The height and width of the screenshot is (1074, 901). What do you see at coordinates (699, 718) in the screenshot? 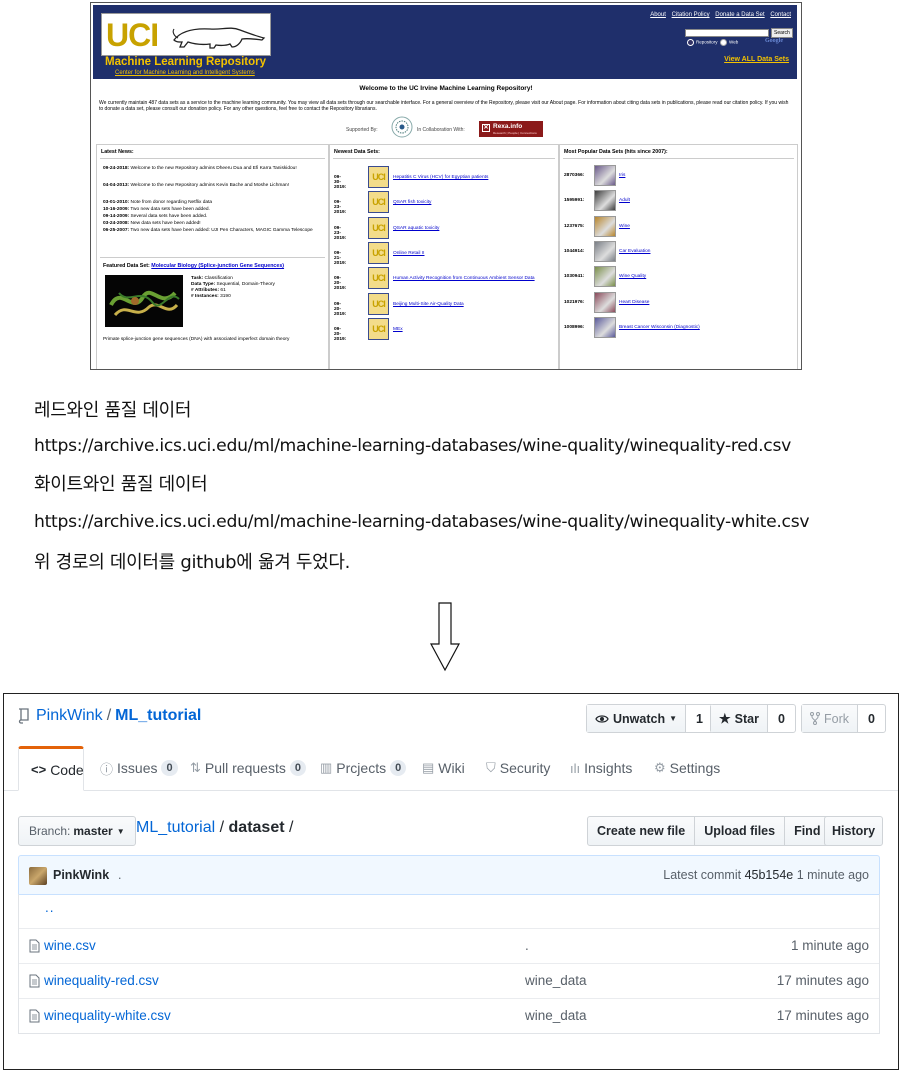
I see `watch-count: 1` at bounding box center [699, 718].